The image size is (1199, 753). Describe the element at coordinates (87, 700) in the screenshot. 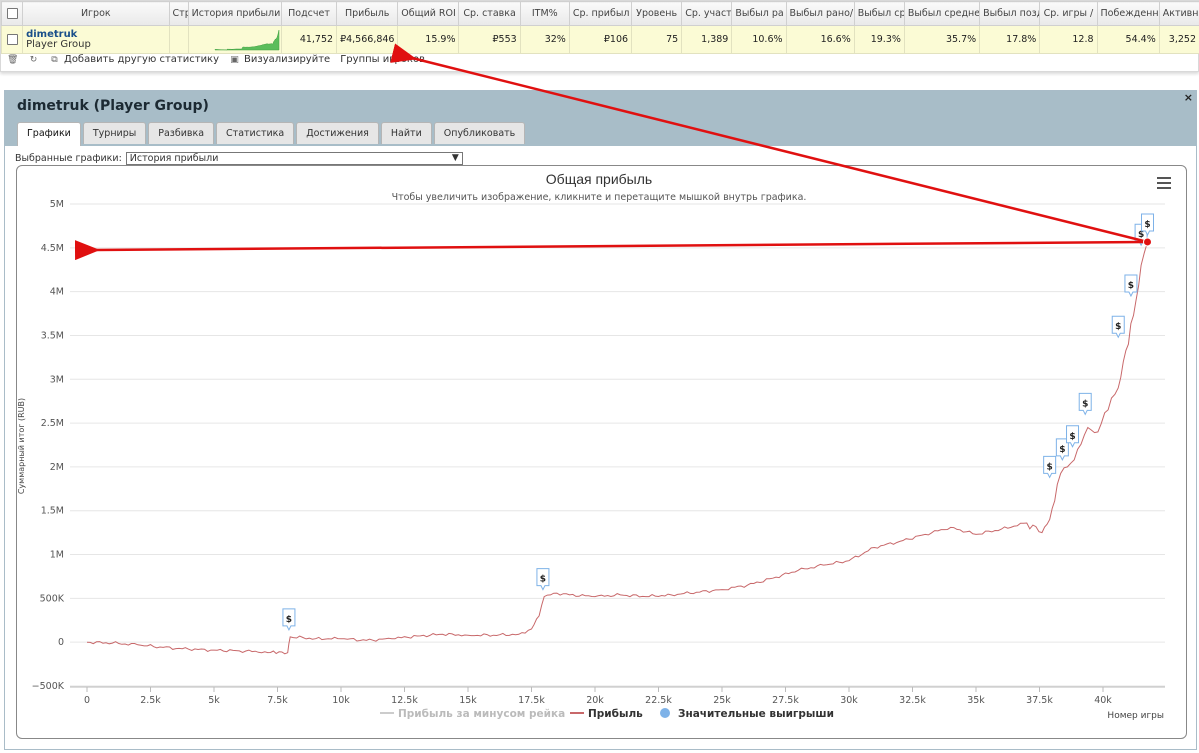

I see `x-tick-label: 0` at that location.